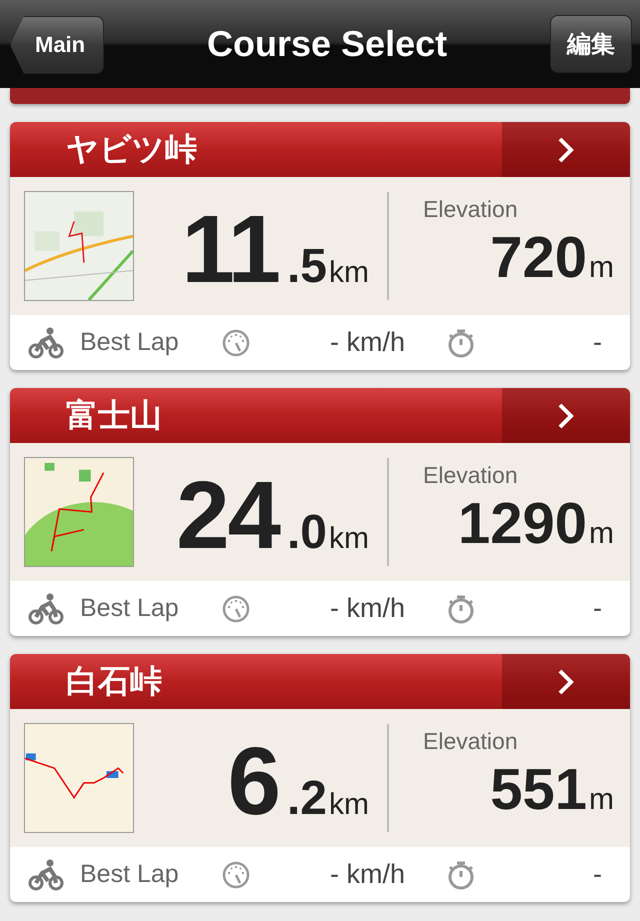  Describe the element at coordinates (230, 250) in the screenshot. I see `distance-value: 11` at that location.